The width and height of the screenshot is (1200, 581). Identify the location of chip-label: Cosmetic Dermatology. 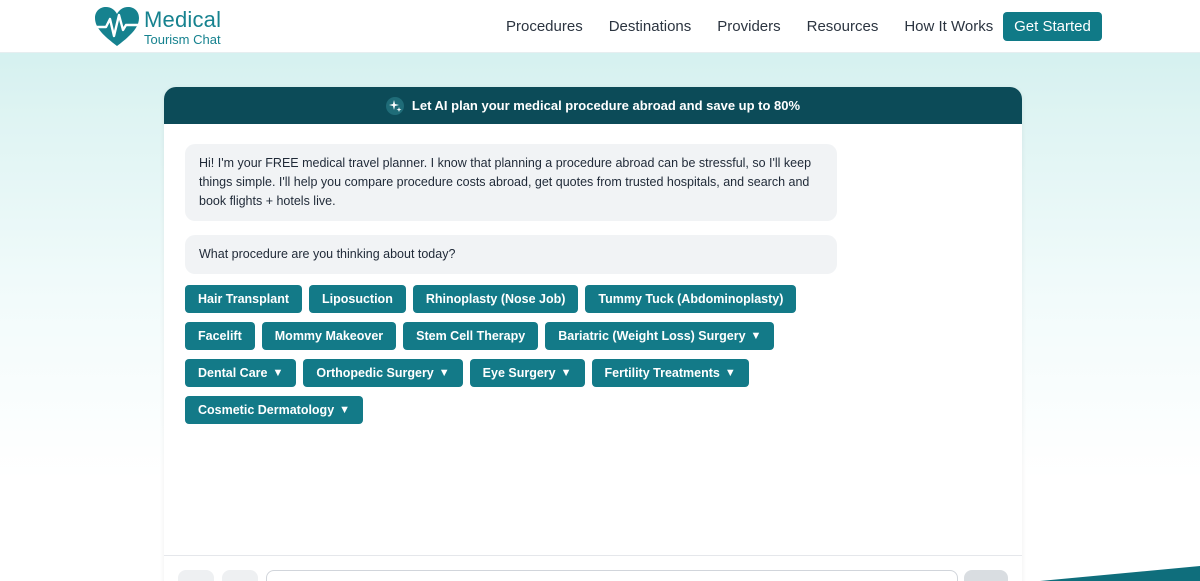
(266, 410).